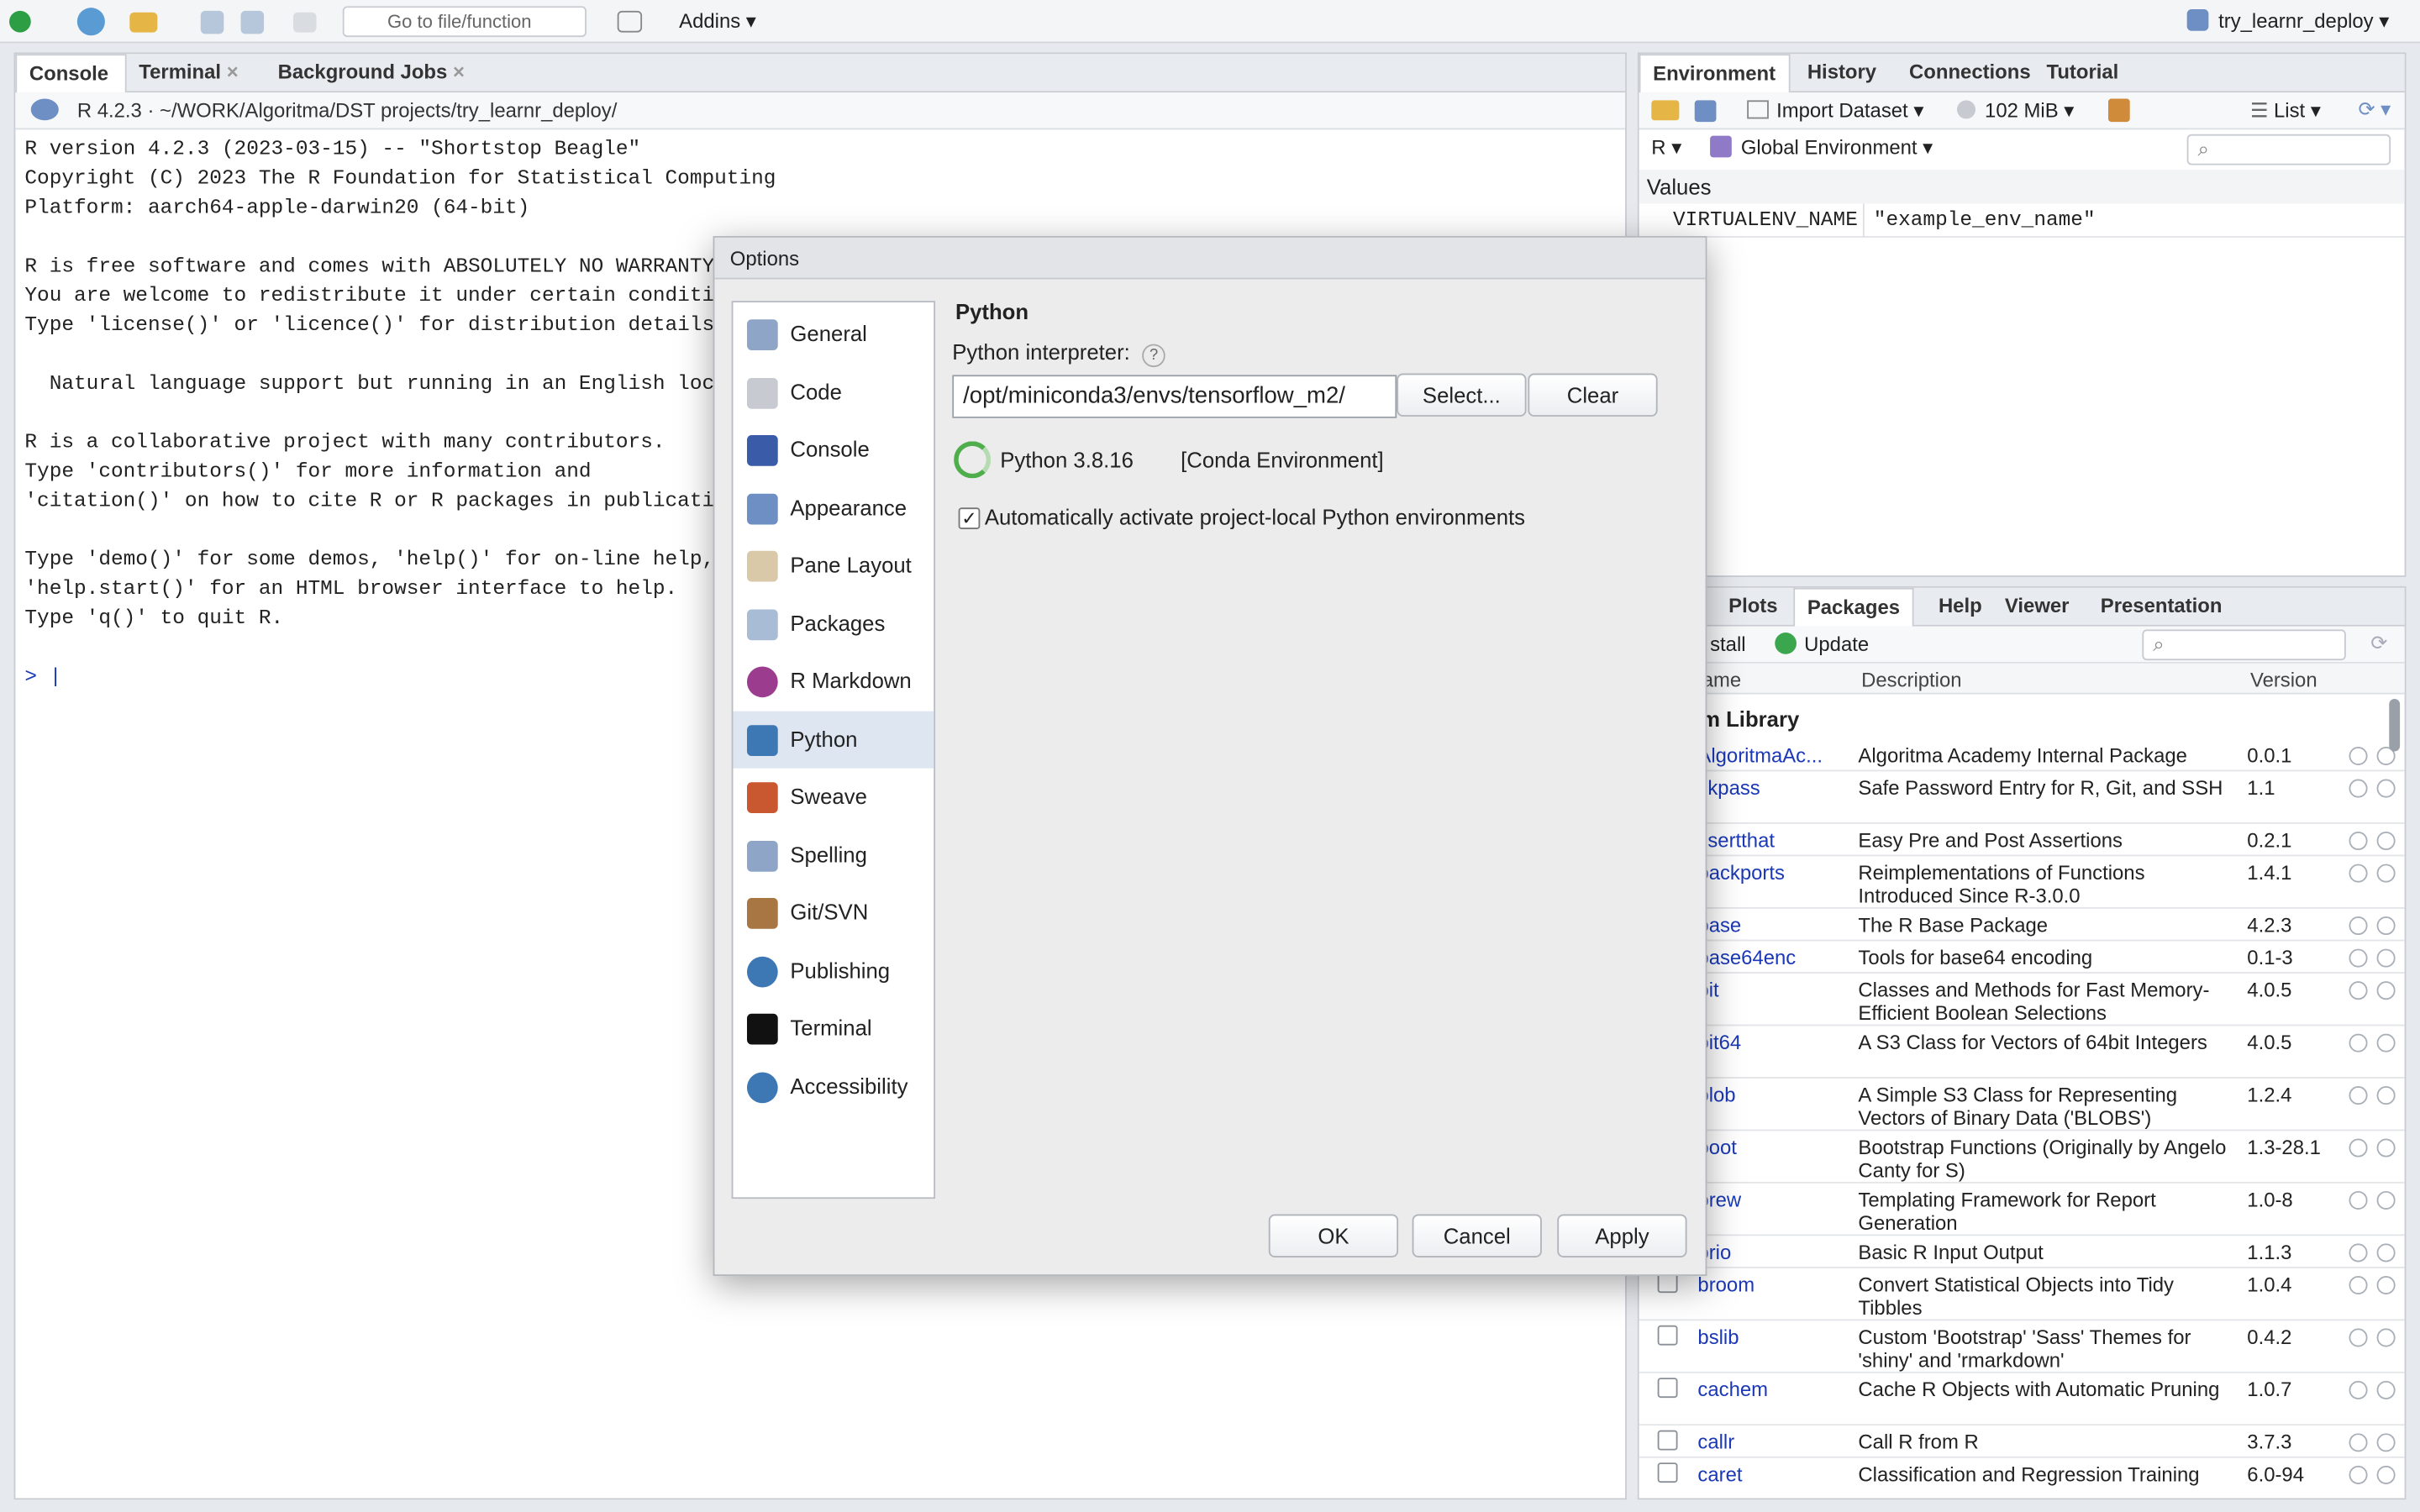 The height and width of the screenshot is (1512, 2420). What do you see at coordinates (1729, 788) in the screenshot?
I see `package-name: skpass` at bounding box center [1729, 788].